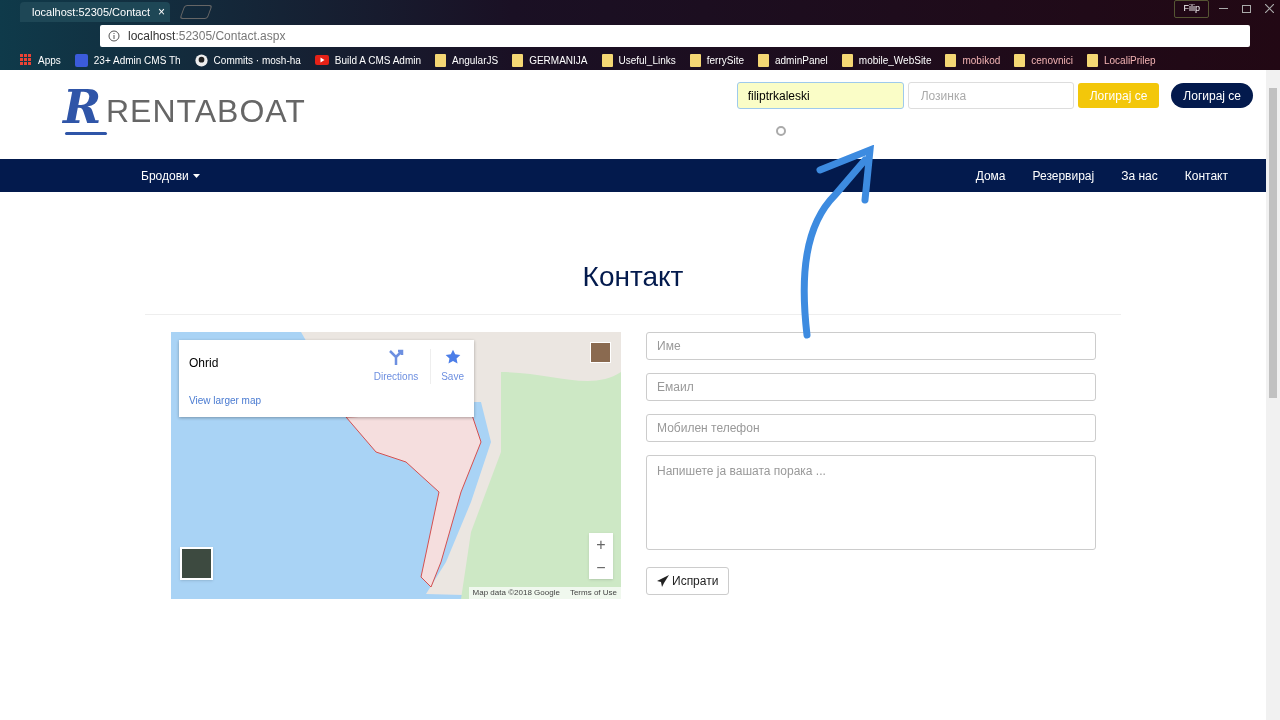 Image resolution: width=1280 pixels, height=720 pixels. What do you see at coordinates (633, 277) in the screenshot?
I see `page-heading: Контакт` at bounding box center [633, 277].